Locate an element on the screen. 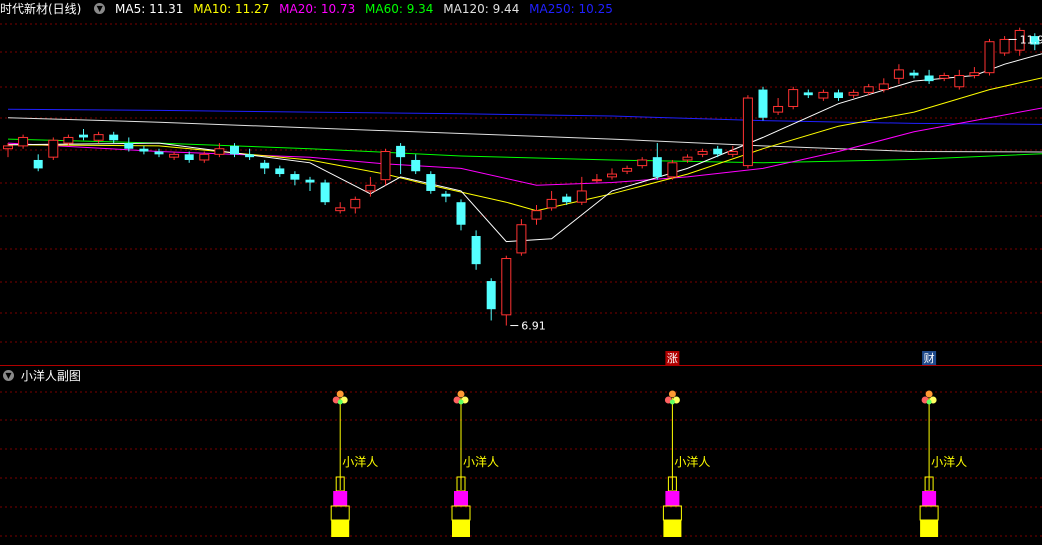 This screenshot has height=545, width=1042. ma-line-ma20 is located at coordinates (524, 146).